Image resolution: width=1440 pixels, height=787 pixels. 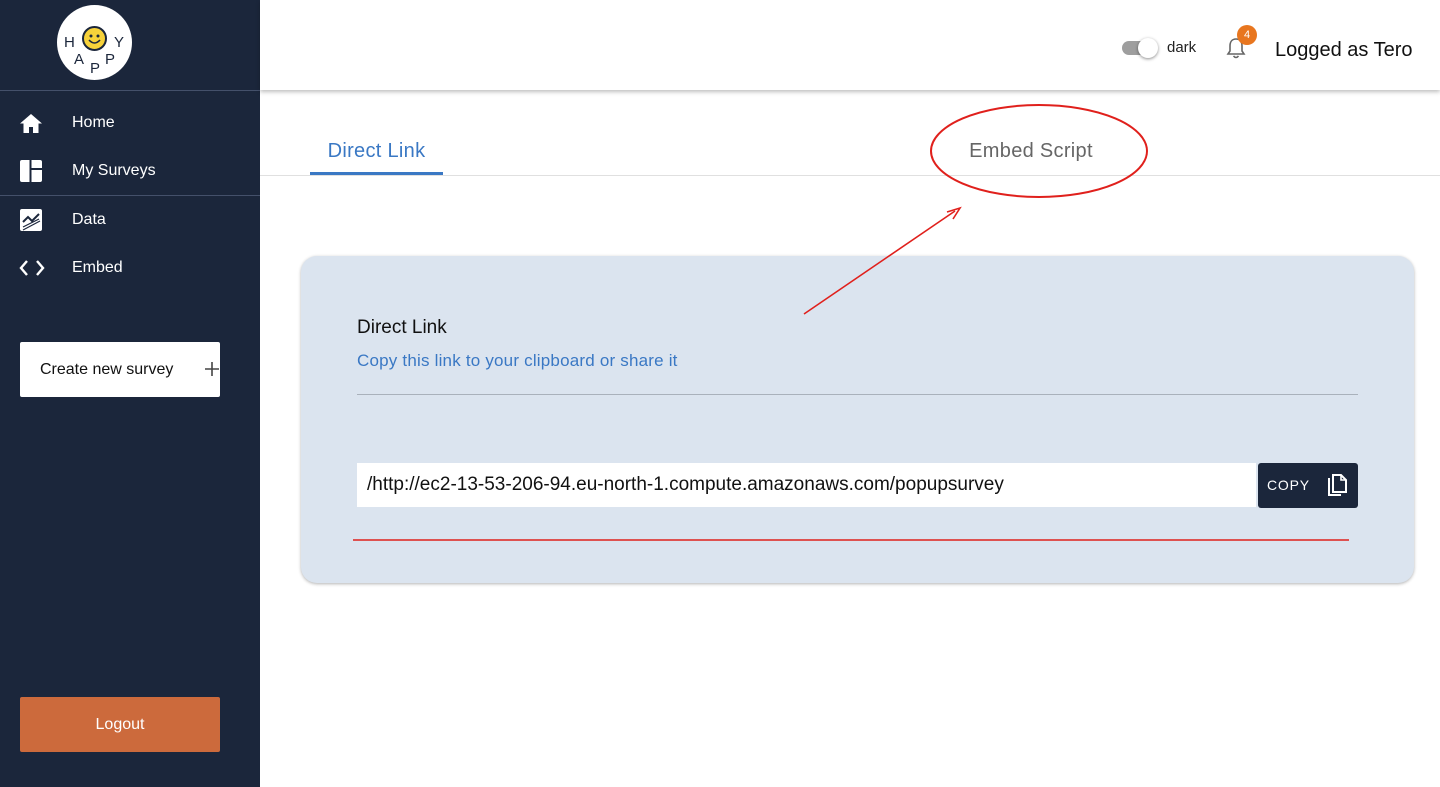 I want to click on toggle-thumb, so click(x=1148, y=48).